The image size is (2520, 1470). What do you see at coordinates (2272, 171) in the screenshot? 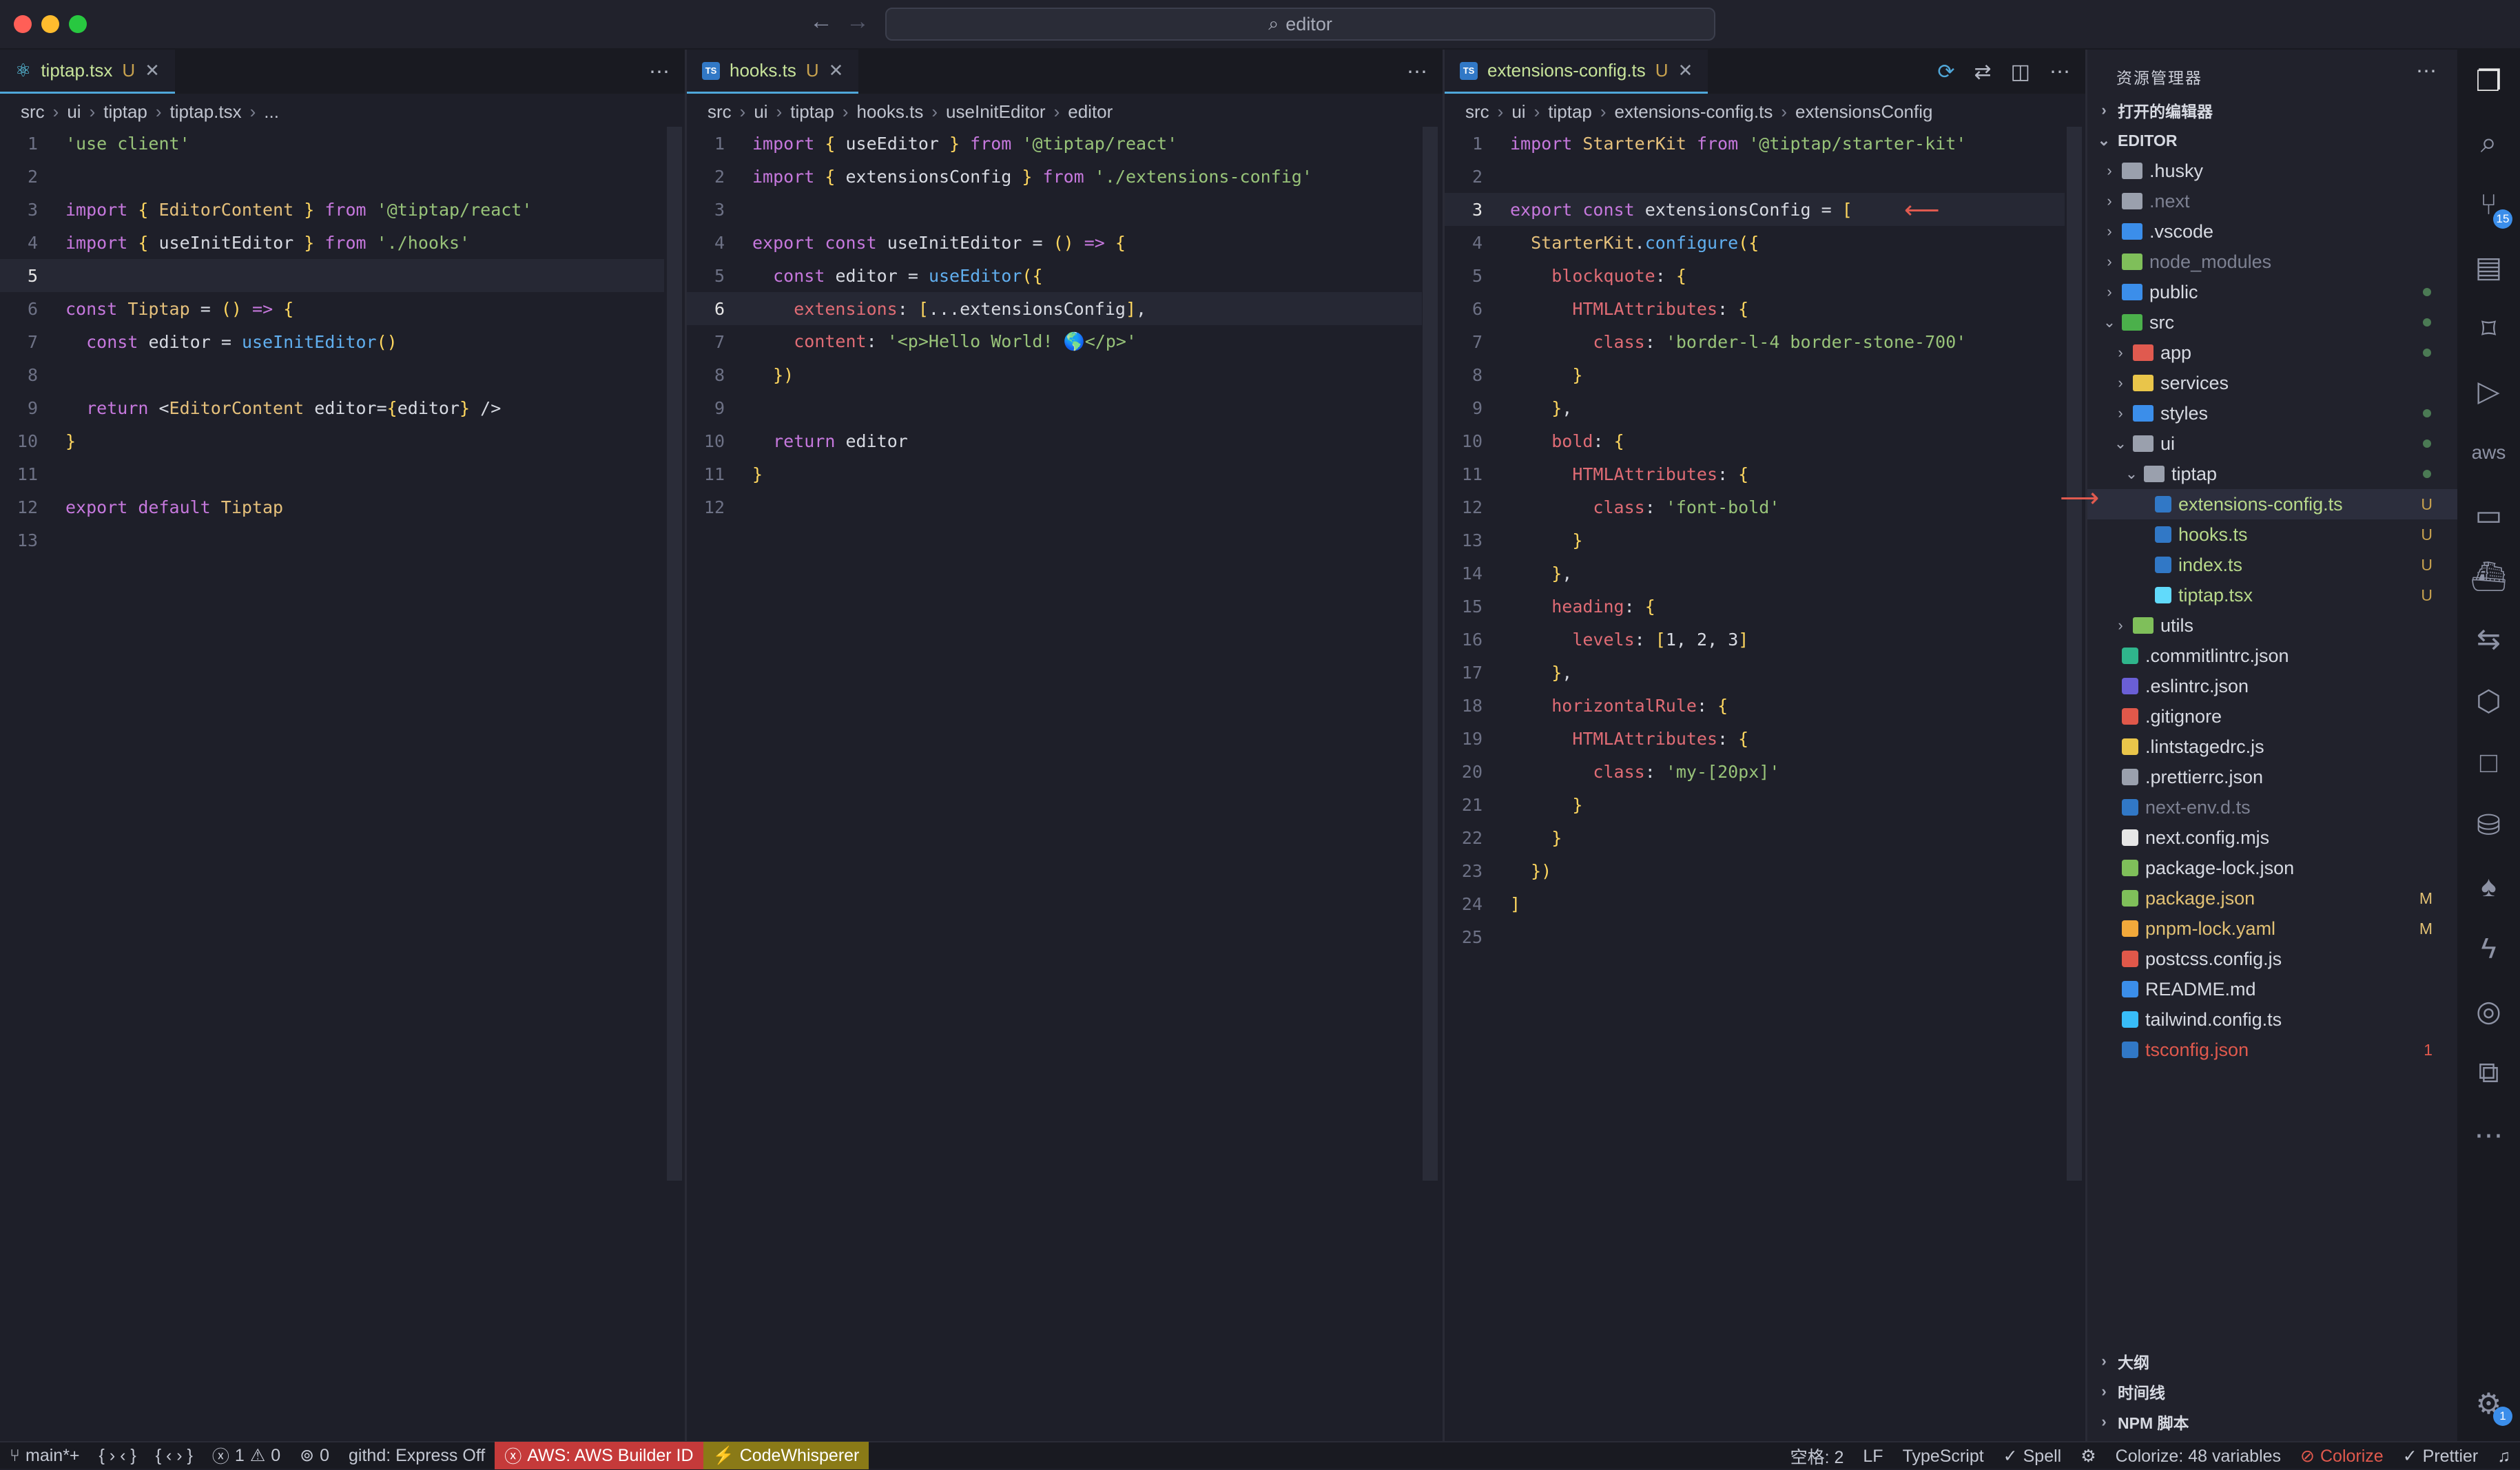
I see `tree-folder: › .husky` at bounding box center [2272, 171].